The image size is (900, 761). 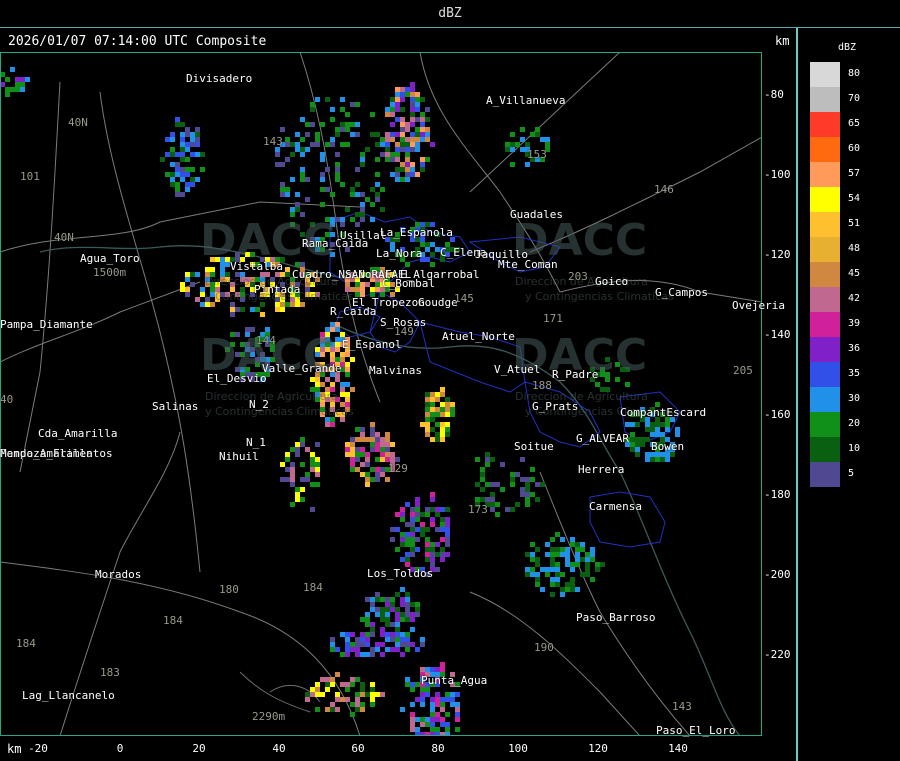 I want to click on place-label: CompantEscard, so click(x=663, y=412).